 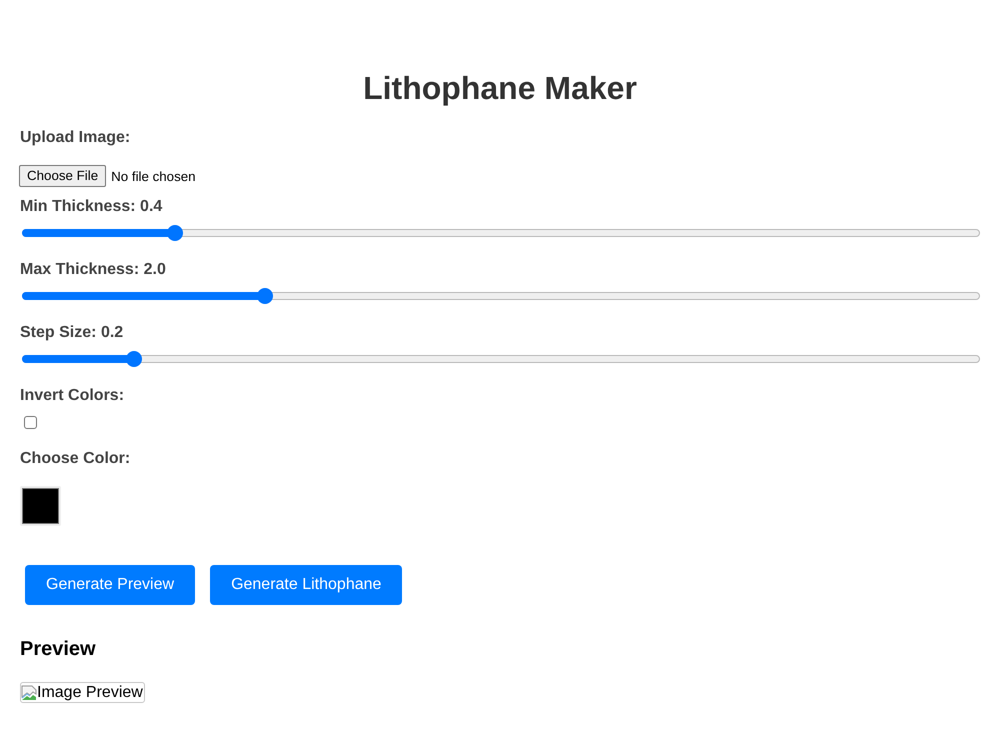 What do you see at coordinates (90, 693) in the screenshot?
I see `image-alt-text: Image Preview` at bounding box center [90, 693].